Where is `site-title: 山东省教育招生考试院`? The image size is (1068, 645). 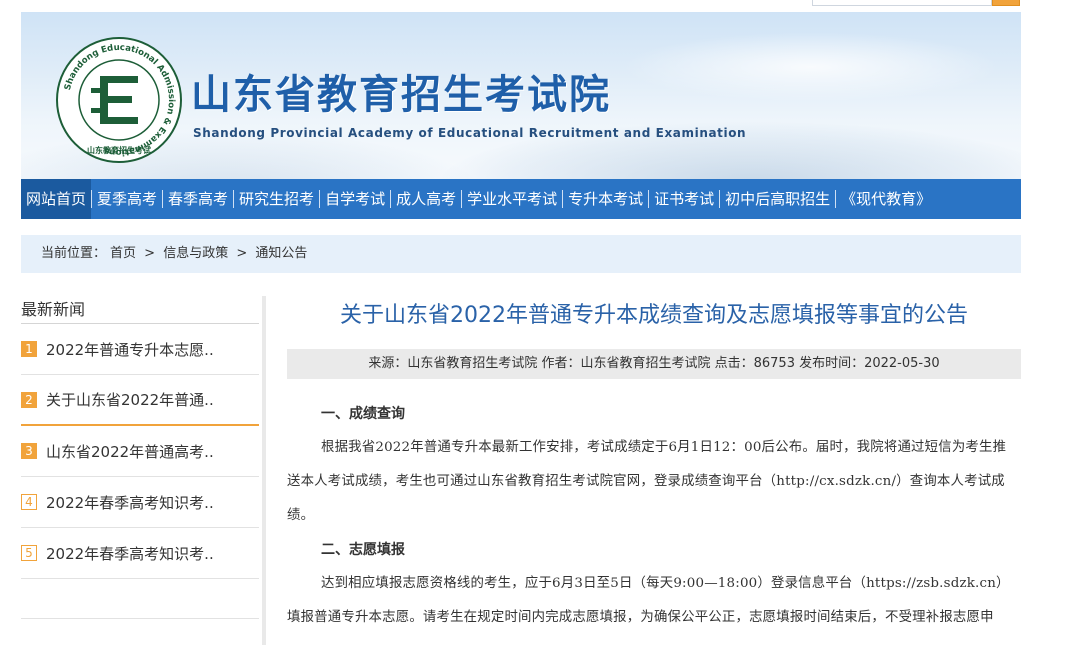 site-title: 山东省教育招生考试院 is located at coordinates (401, 95).